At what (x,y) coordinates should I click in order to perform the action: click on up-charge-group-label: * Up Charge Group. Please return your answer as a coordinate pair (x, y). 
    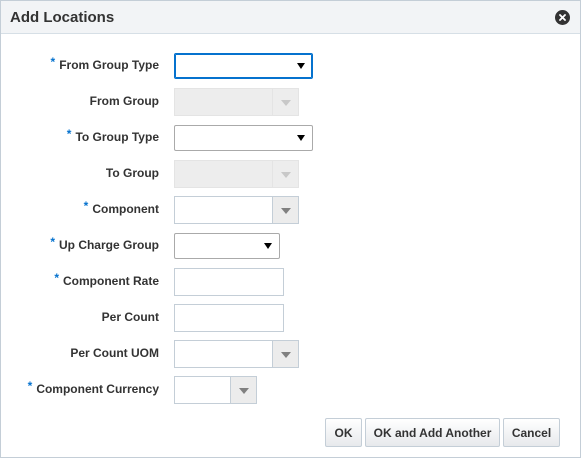
    Looking at the image, I should click on (104, 243).